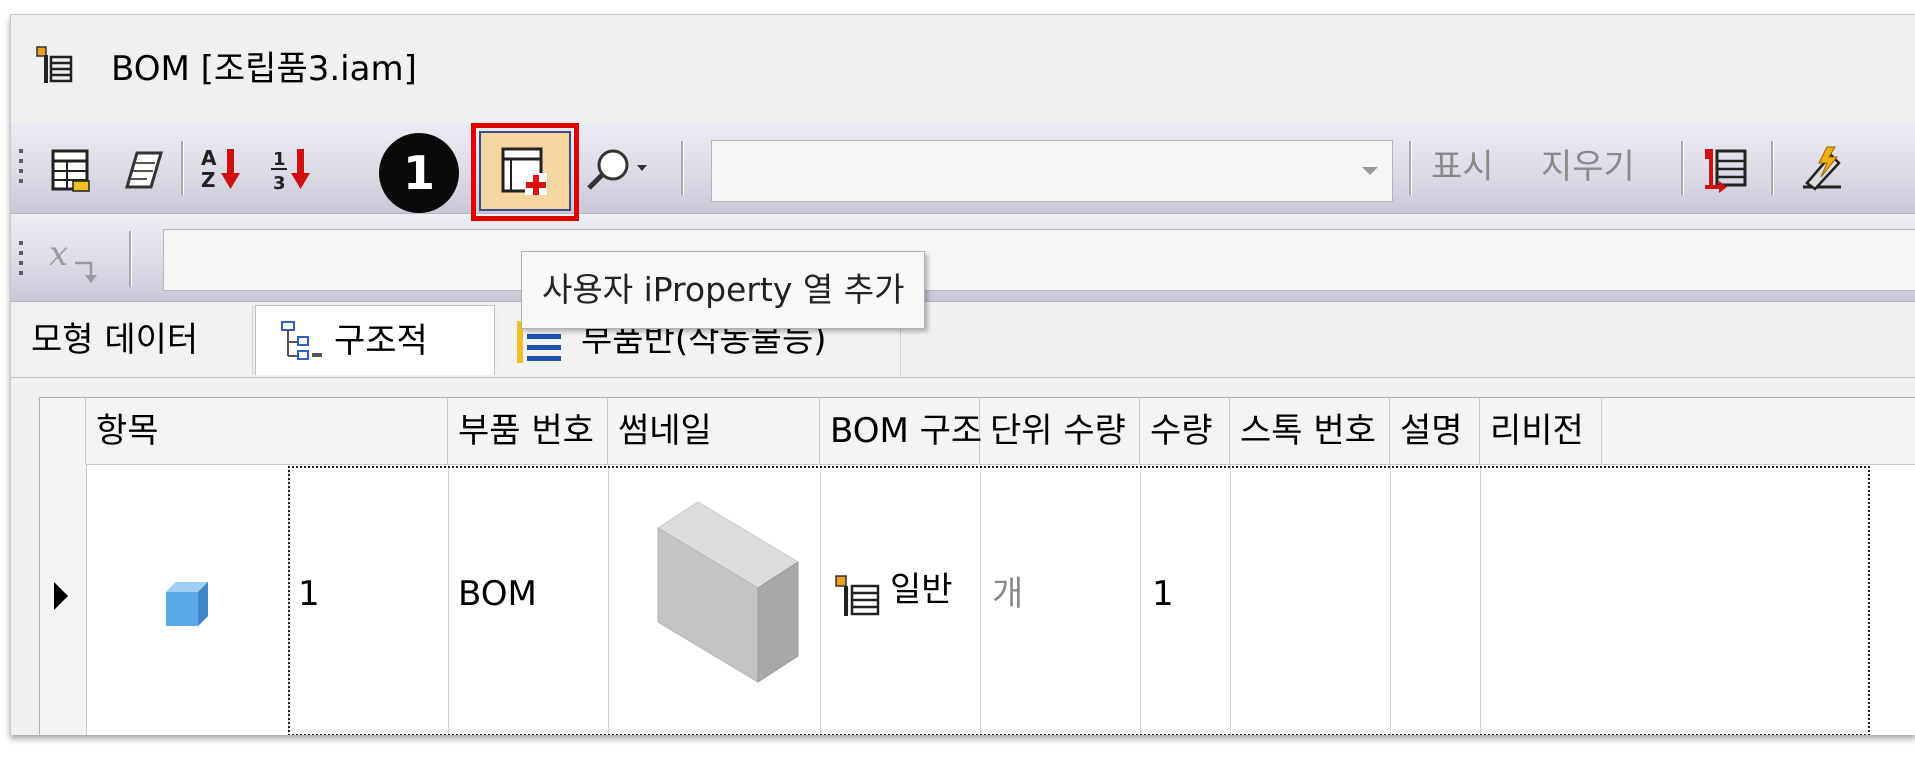  I want to click on tooltip: 사용자 iProperty 열 추가, so click(723, 290).